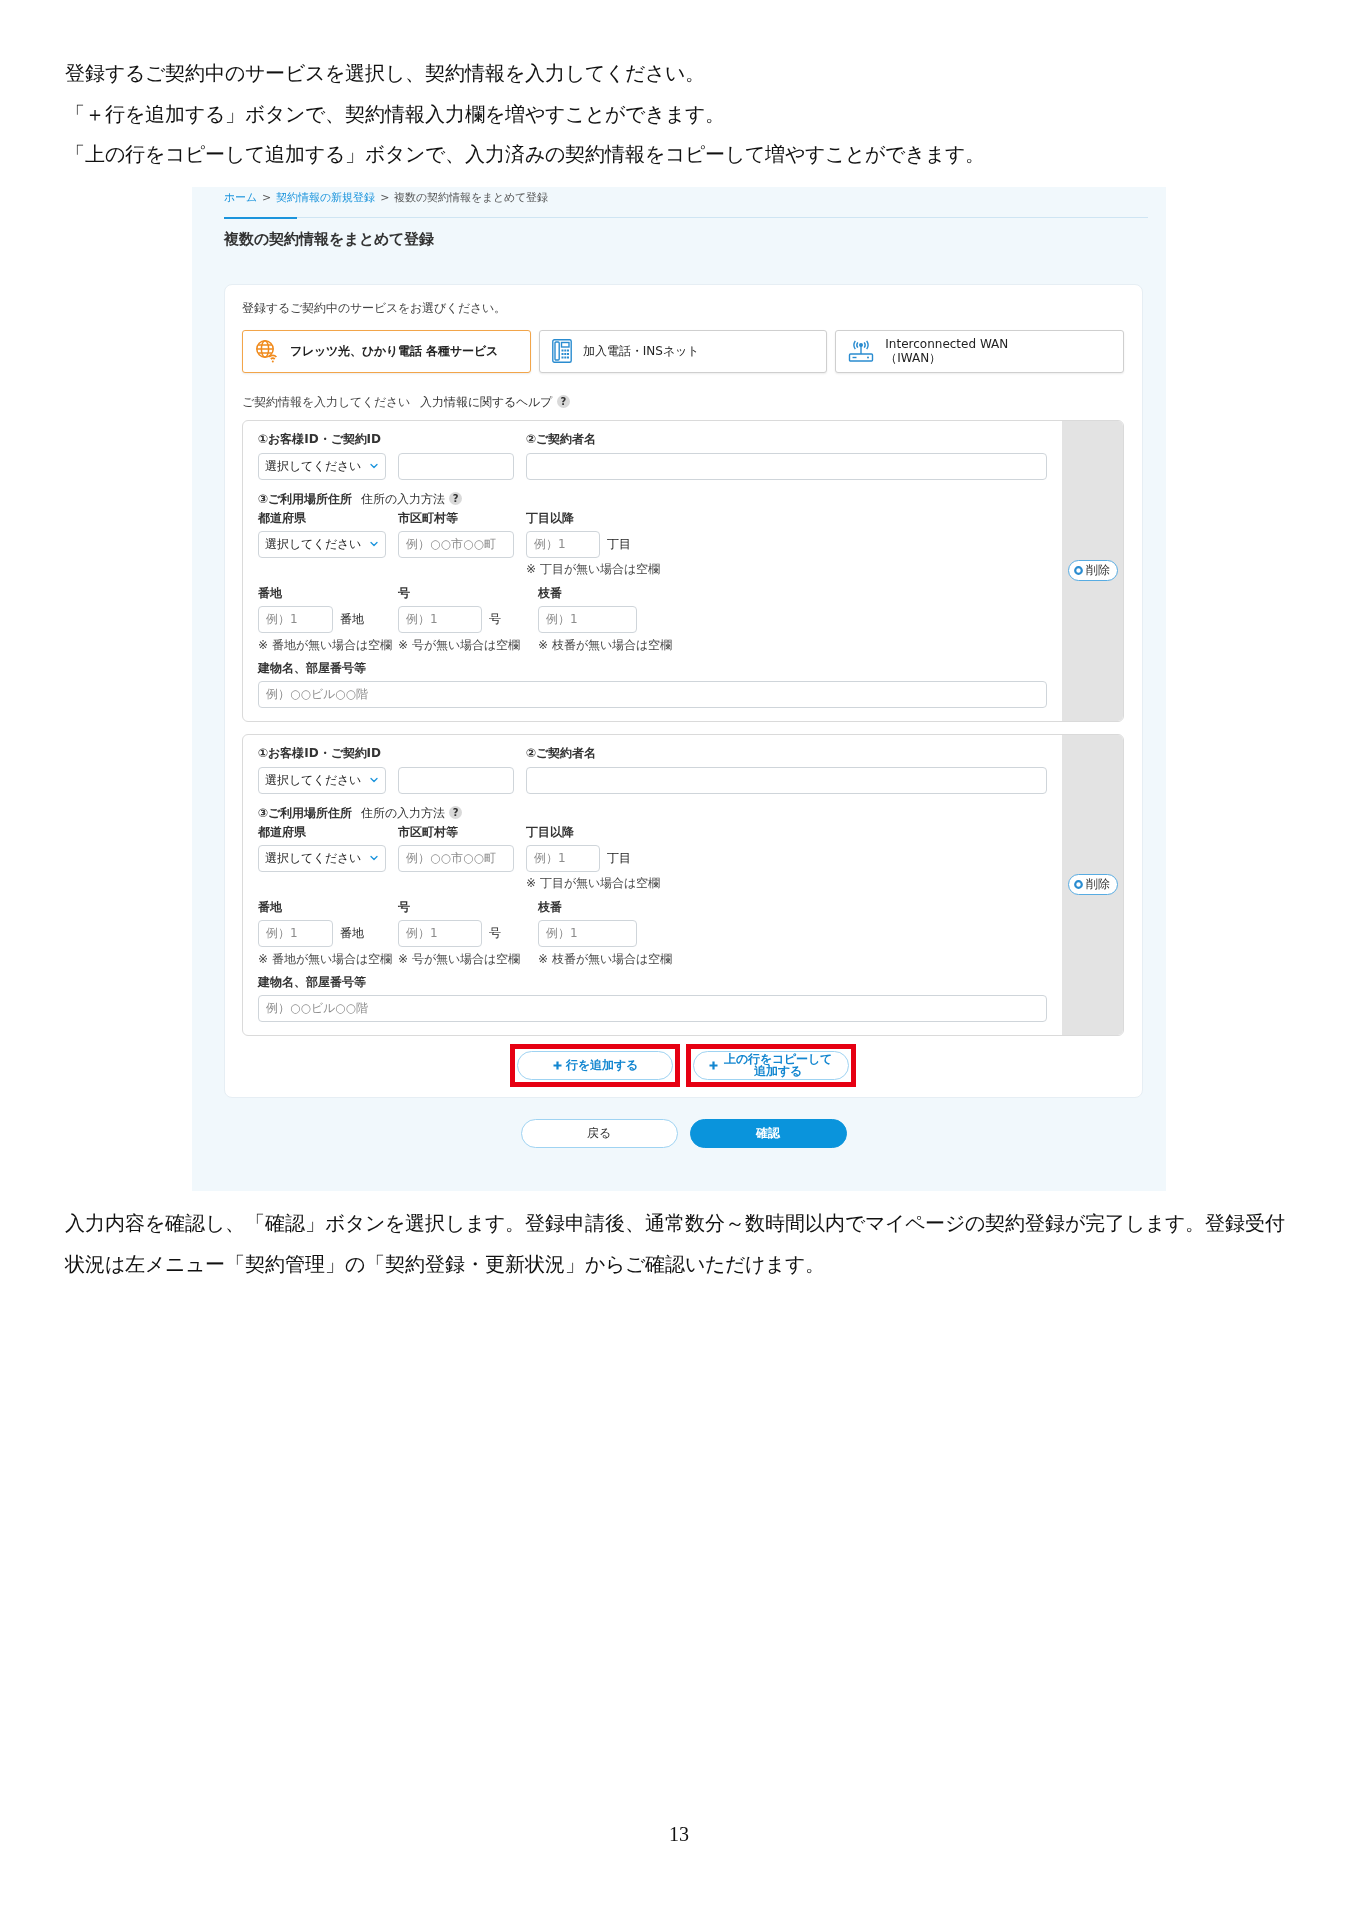  What do you see at coordinates (525, 154) in the screenshot?
I see `instruction-text: 「上の行をコピーして追加する」ボタンで、入力済みの契約情報をコピーして増やすことができます。` at bounding box center [525, 154].